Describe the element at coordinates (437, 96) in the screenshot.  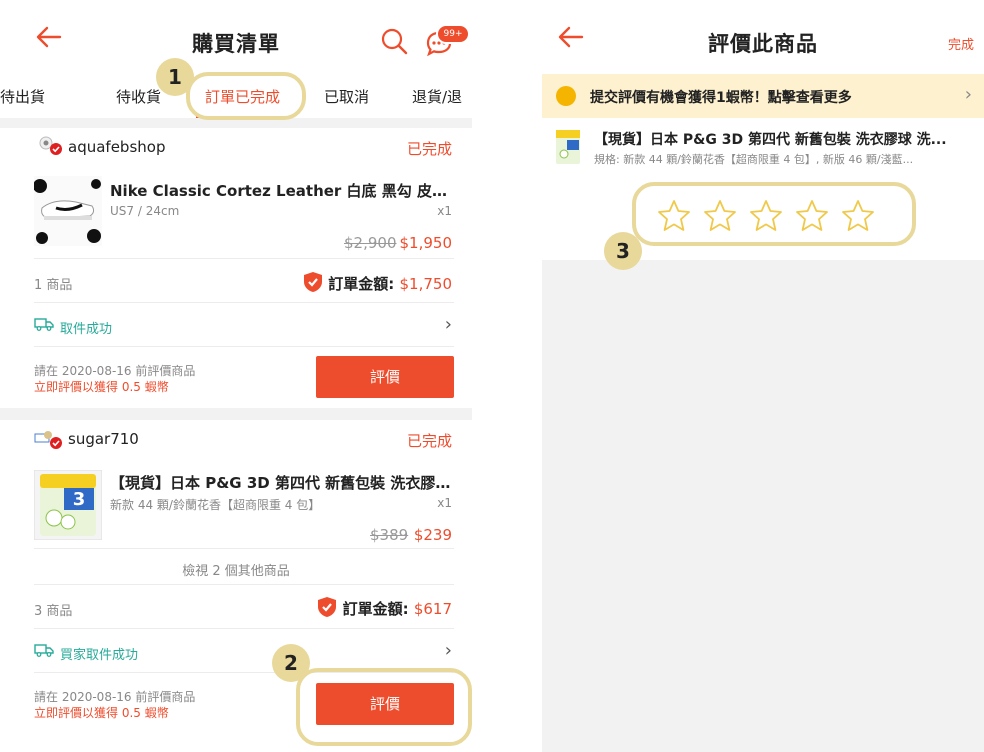
I see `tab-return: 退貨/退` at that location.